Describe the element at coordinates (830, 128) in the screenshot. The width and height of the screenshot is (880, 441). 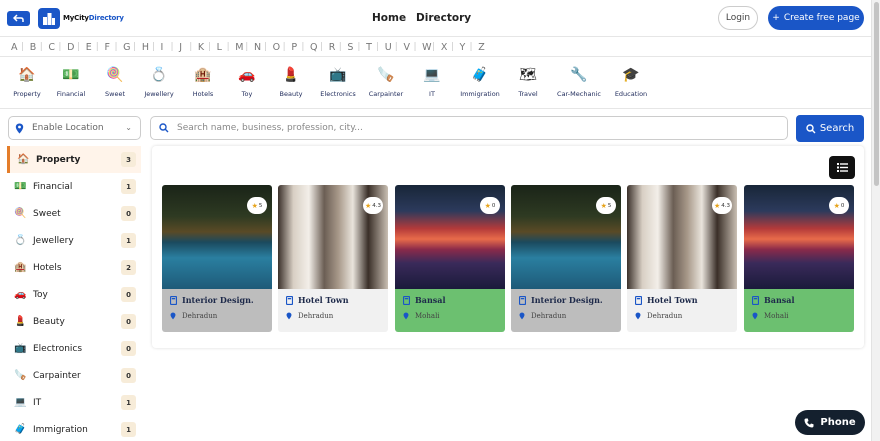
I see `search-button: Search` at that location.